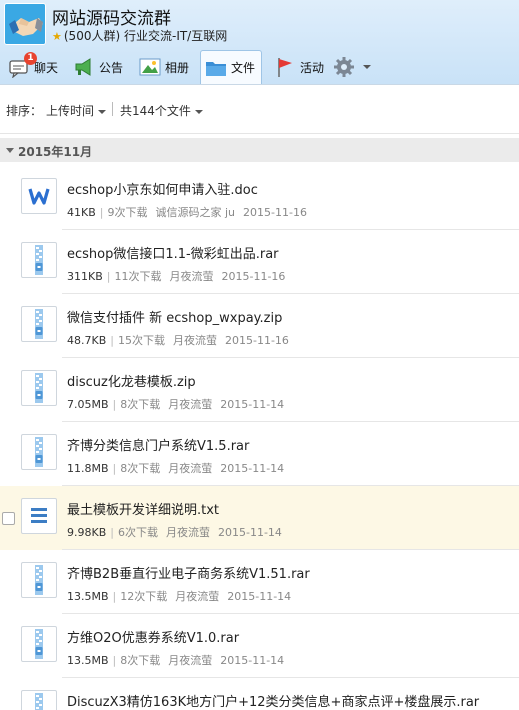 Image resolution: width=519 pixels, height=710 pixels. I want to click on sort-label: 排序：, so click(24, 111).